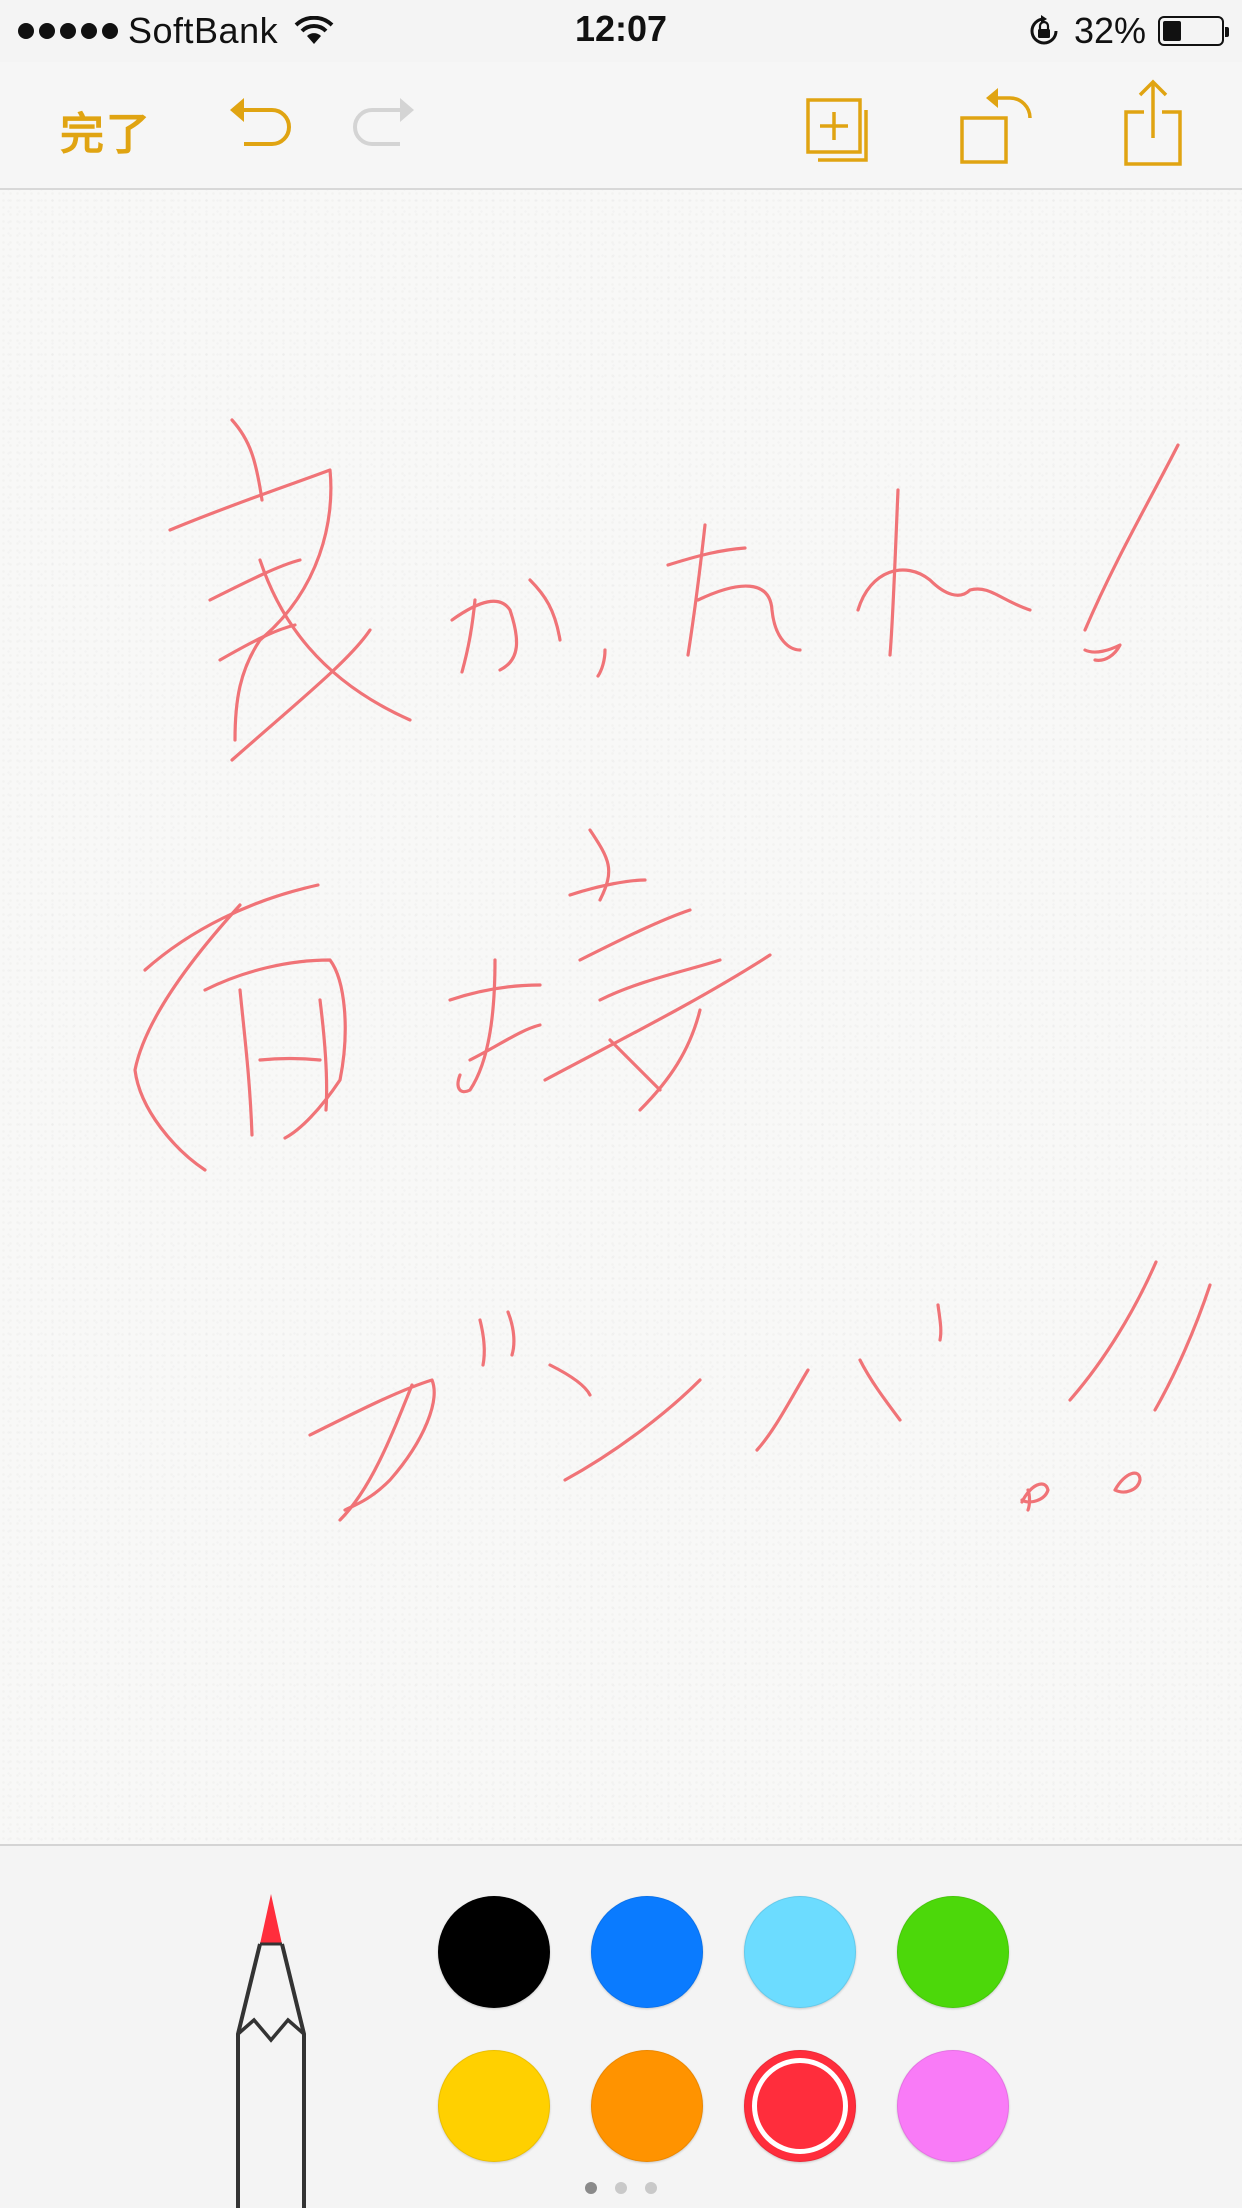 The height and width of the screenshot is (2208, 1242). I want to click on color-swatch-black, so click(494, 1952).